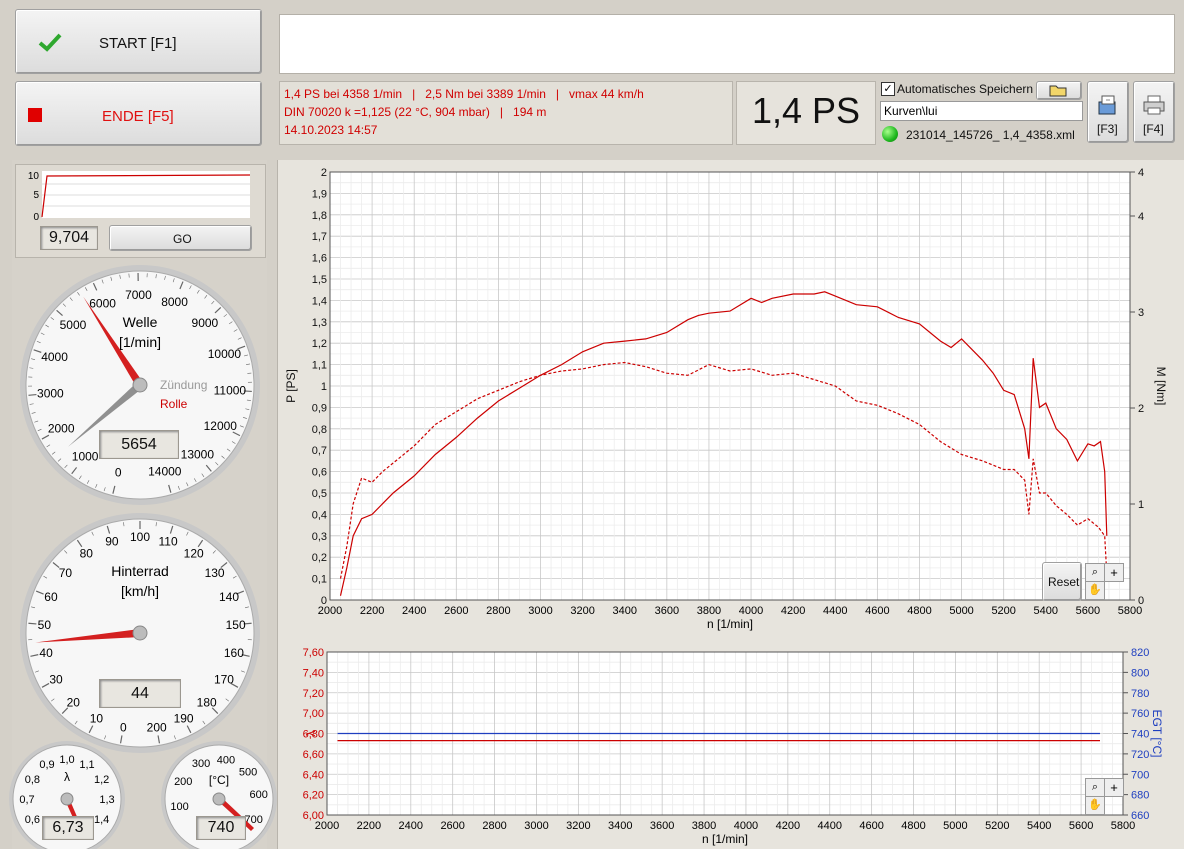 This screenshot has width=1184, height=849. What do you see at coordinates (319, 537) in the screenshot?
I see `y-tick-label: 0,3` at bounding box center [319, 537].